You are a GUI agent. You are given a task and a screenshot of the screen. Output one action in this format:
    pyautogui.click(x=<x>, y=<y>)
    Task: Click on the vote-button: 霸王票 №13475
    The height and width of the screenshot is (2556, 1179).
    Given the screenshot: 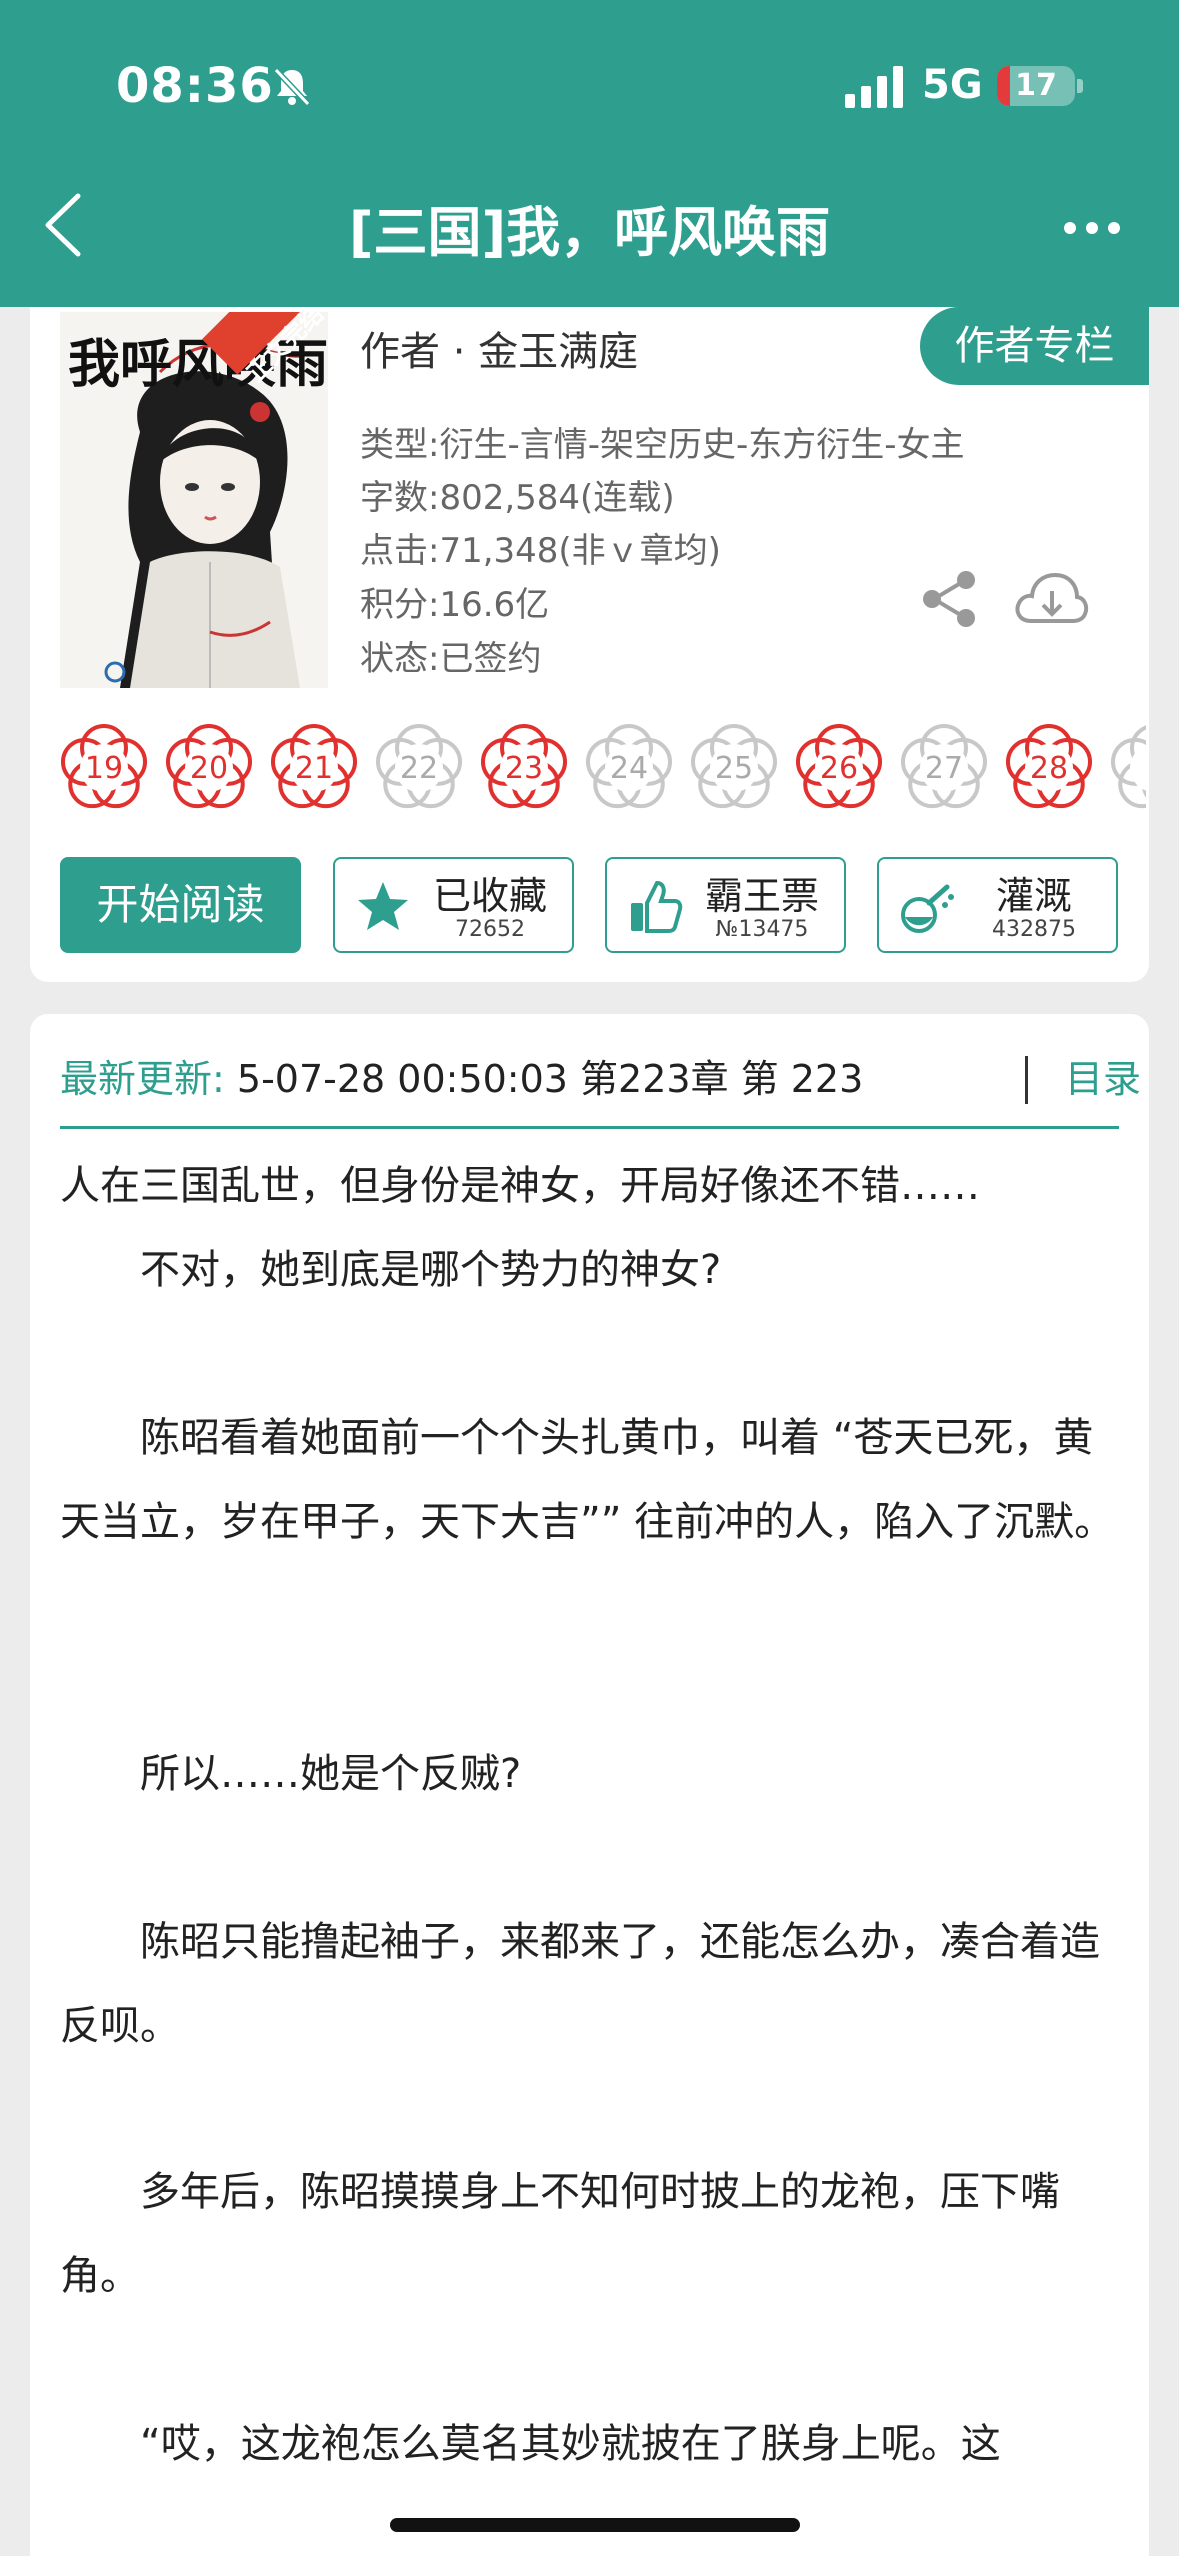 What is the action you would take?
    pyautogui.click(x=725, y=905)
    